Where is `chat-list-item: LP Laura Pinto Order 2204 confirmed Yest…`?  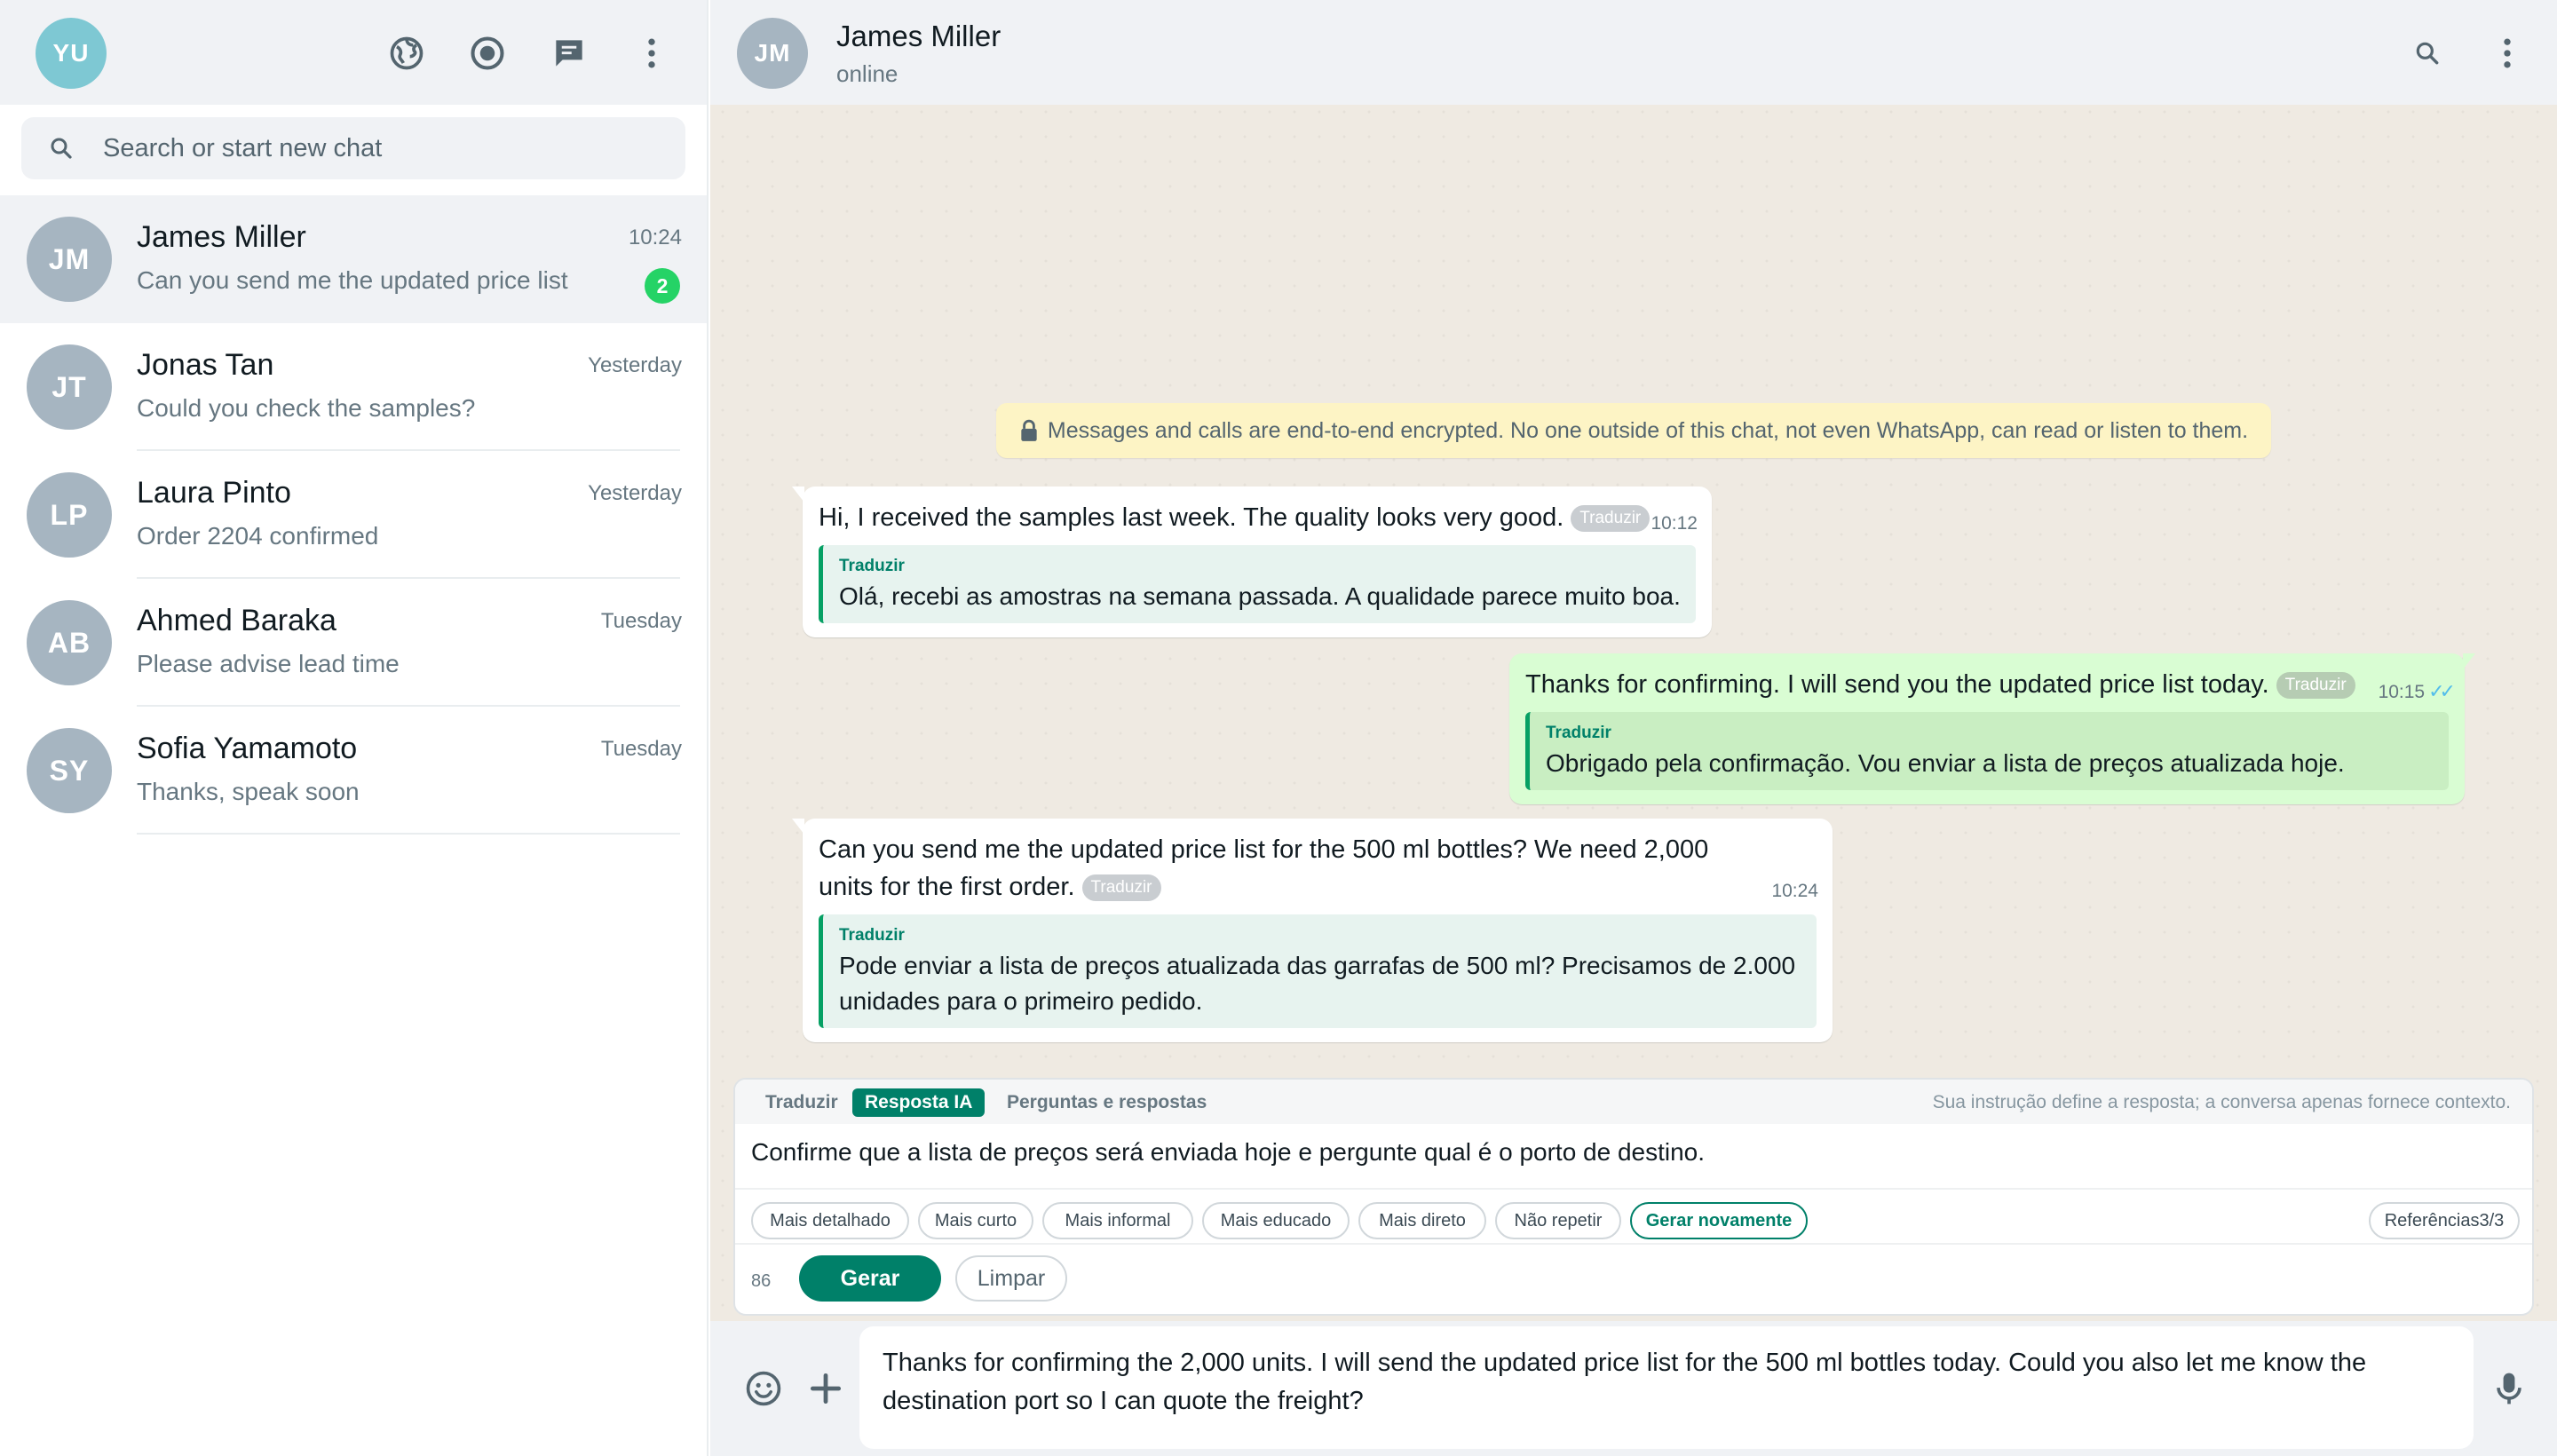
chat-list-item: LP Laura Pinto Order 2204 confirmed Yest… is located at coordinates (353, 515).